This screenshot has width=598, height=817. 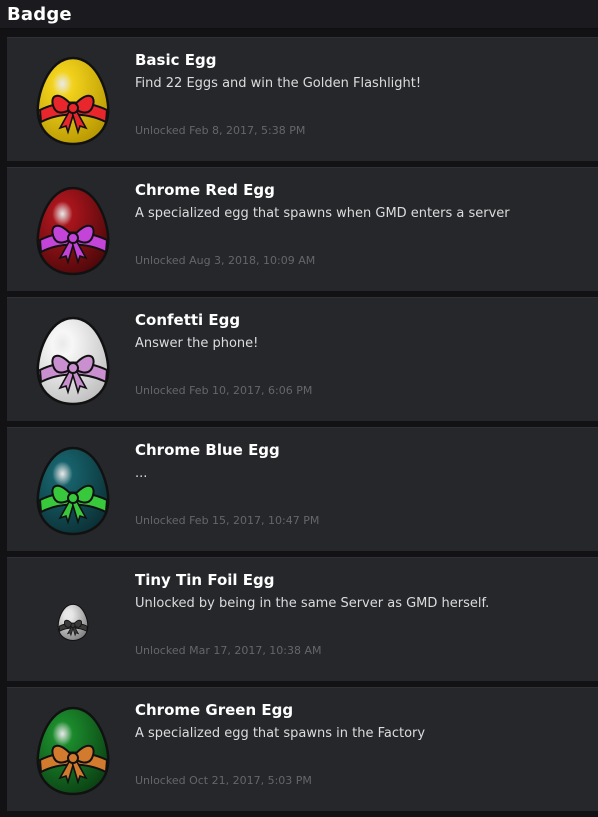 What do you see at coordinates (197, 343) in the screenshot?
I see `badge-description: Answer the phone!` at bounding box center [197, 343].